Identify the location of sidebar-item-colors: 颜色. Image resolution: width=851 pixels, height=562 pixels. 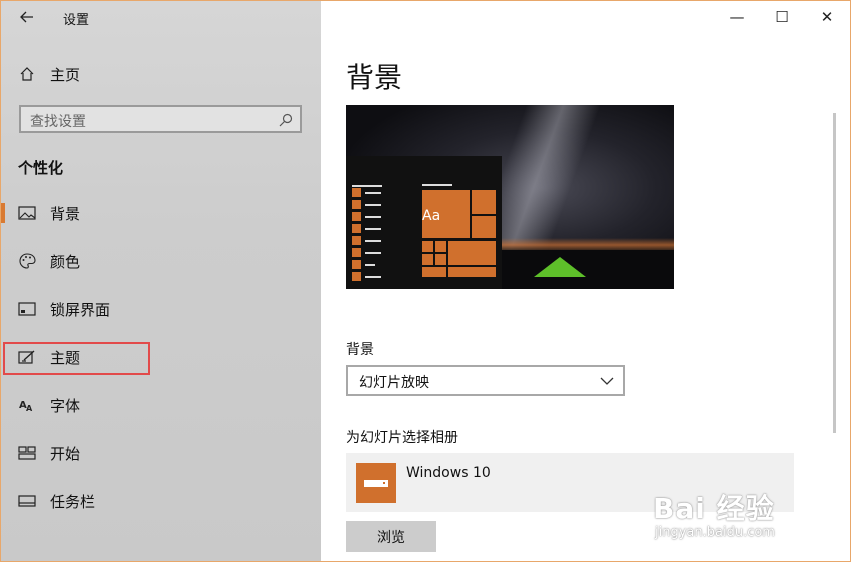
(161, 261).